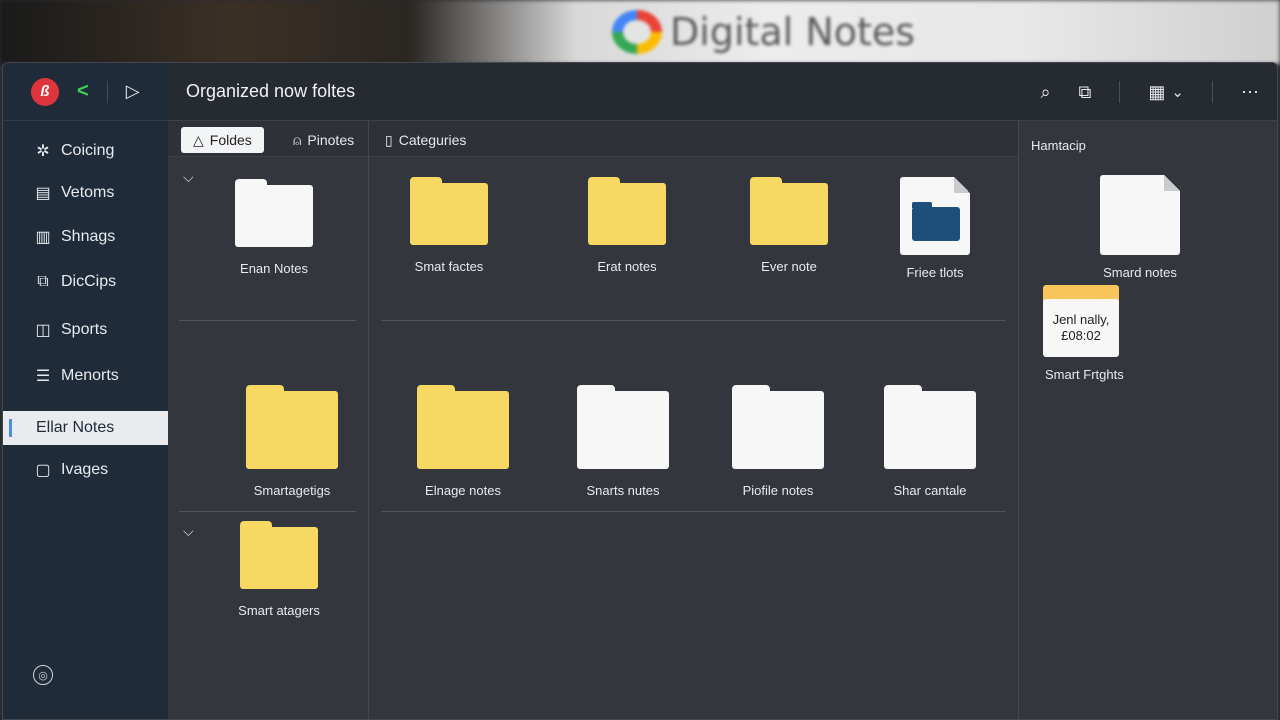 The height and width of the screenshot is (720, 1280). Describe the element at coordinates (1045, 92) in the screenshot. I see `search-icon: ⌕` at that location.